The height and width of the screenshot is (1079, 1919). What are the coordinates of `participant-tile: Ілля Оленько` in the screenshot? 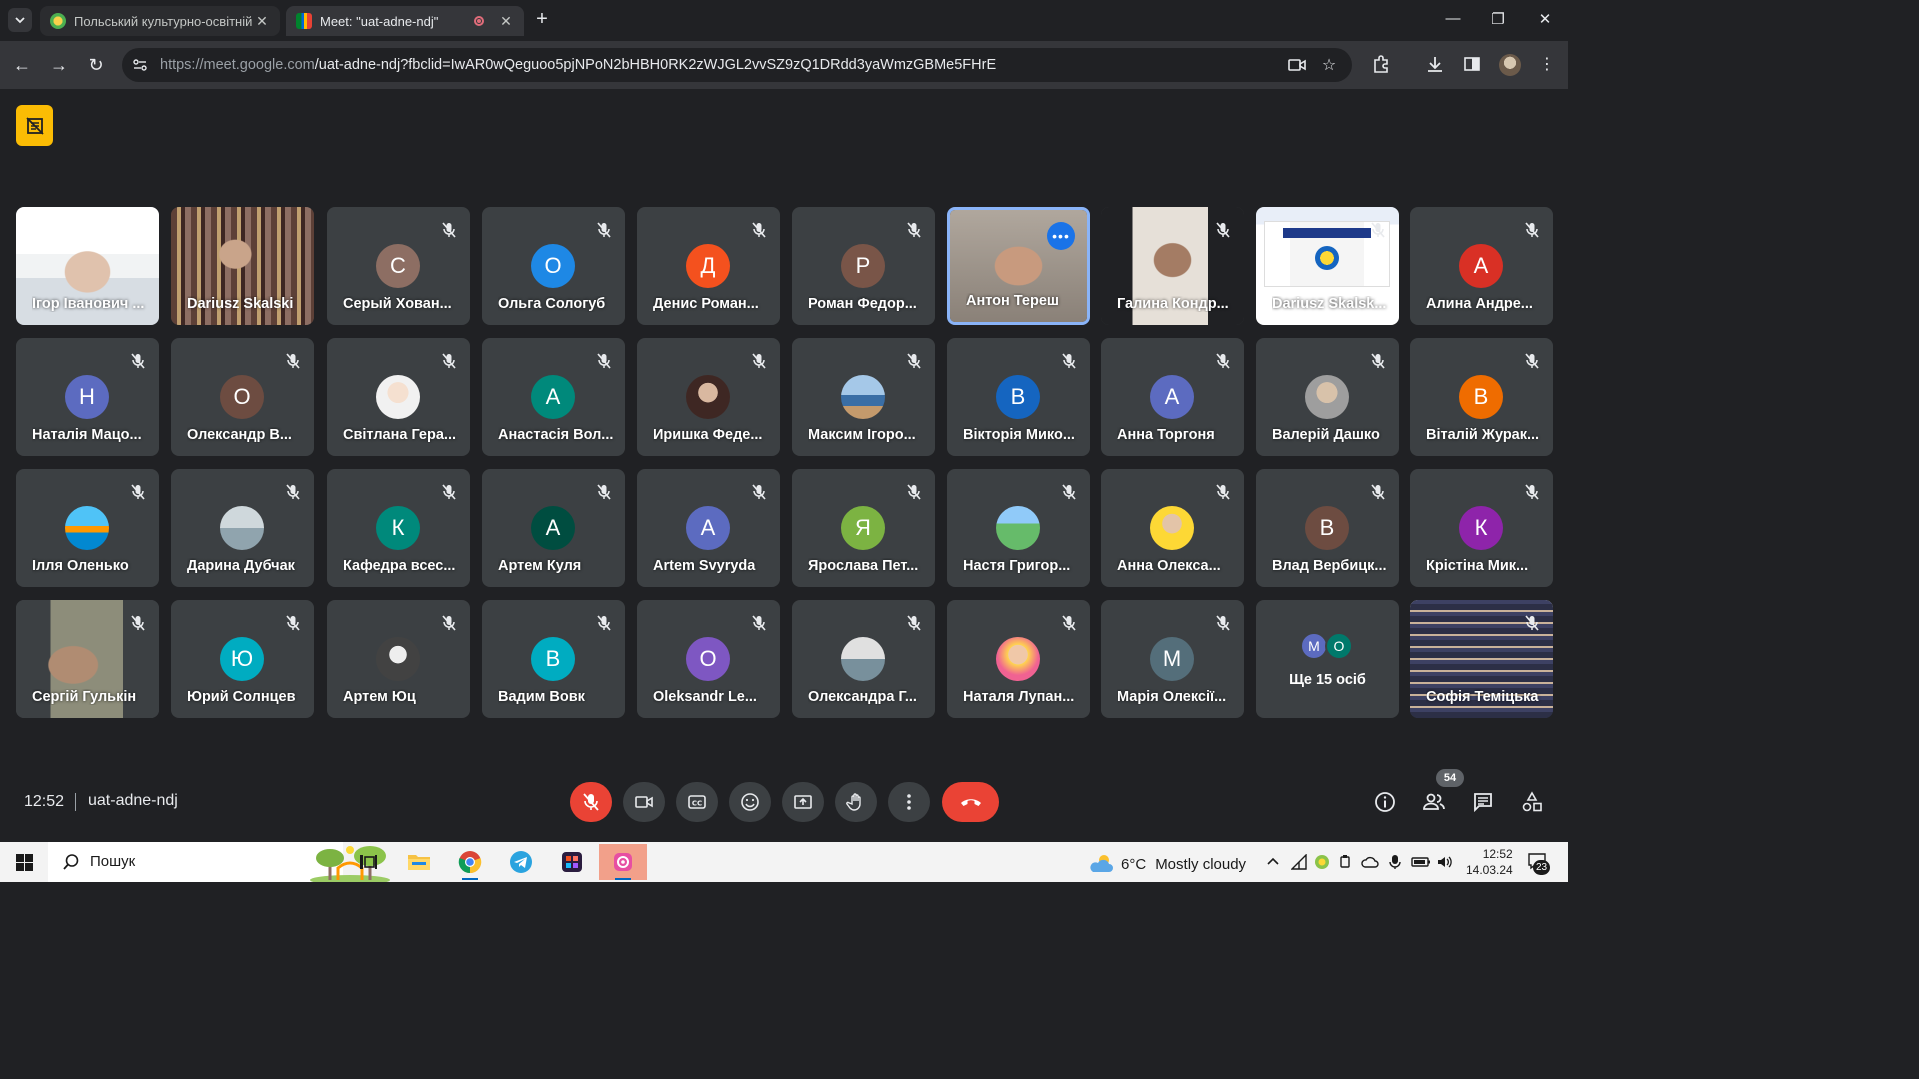 It's located at (87, 528).